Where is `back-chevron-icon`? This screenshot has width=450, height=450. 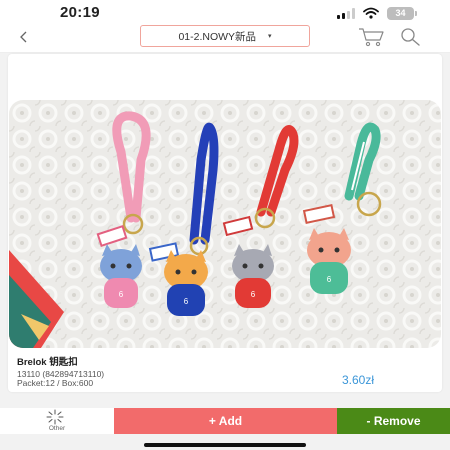 back-chevron-icon is located at coordinates (24, 37).